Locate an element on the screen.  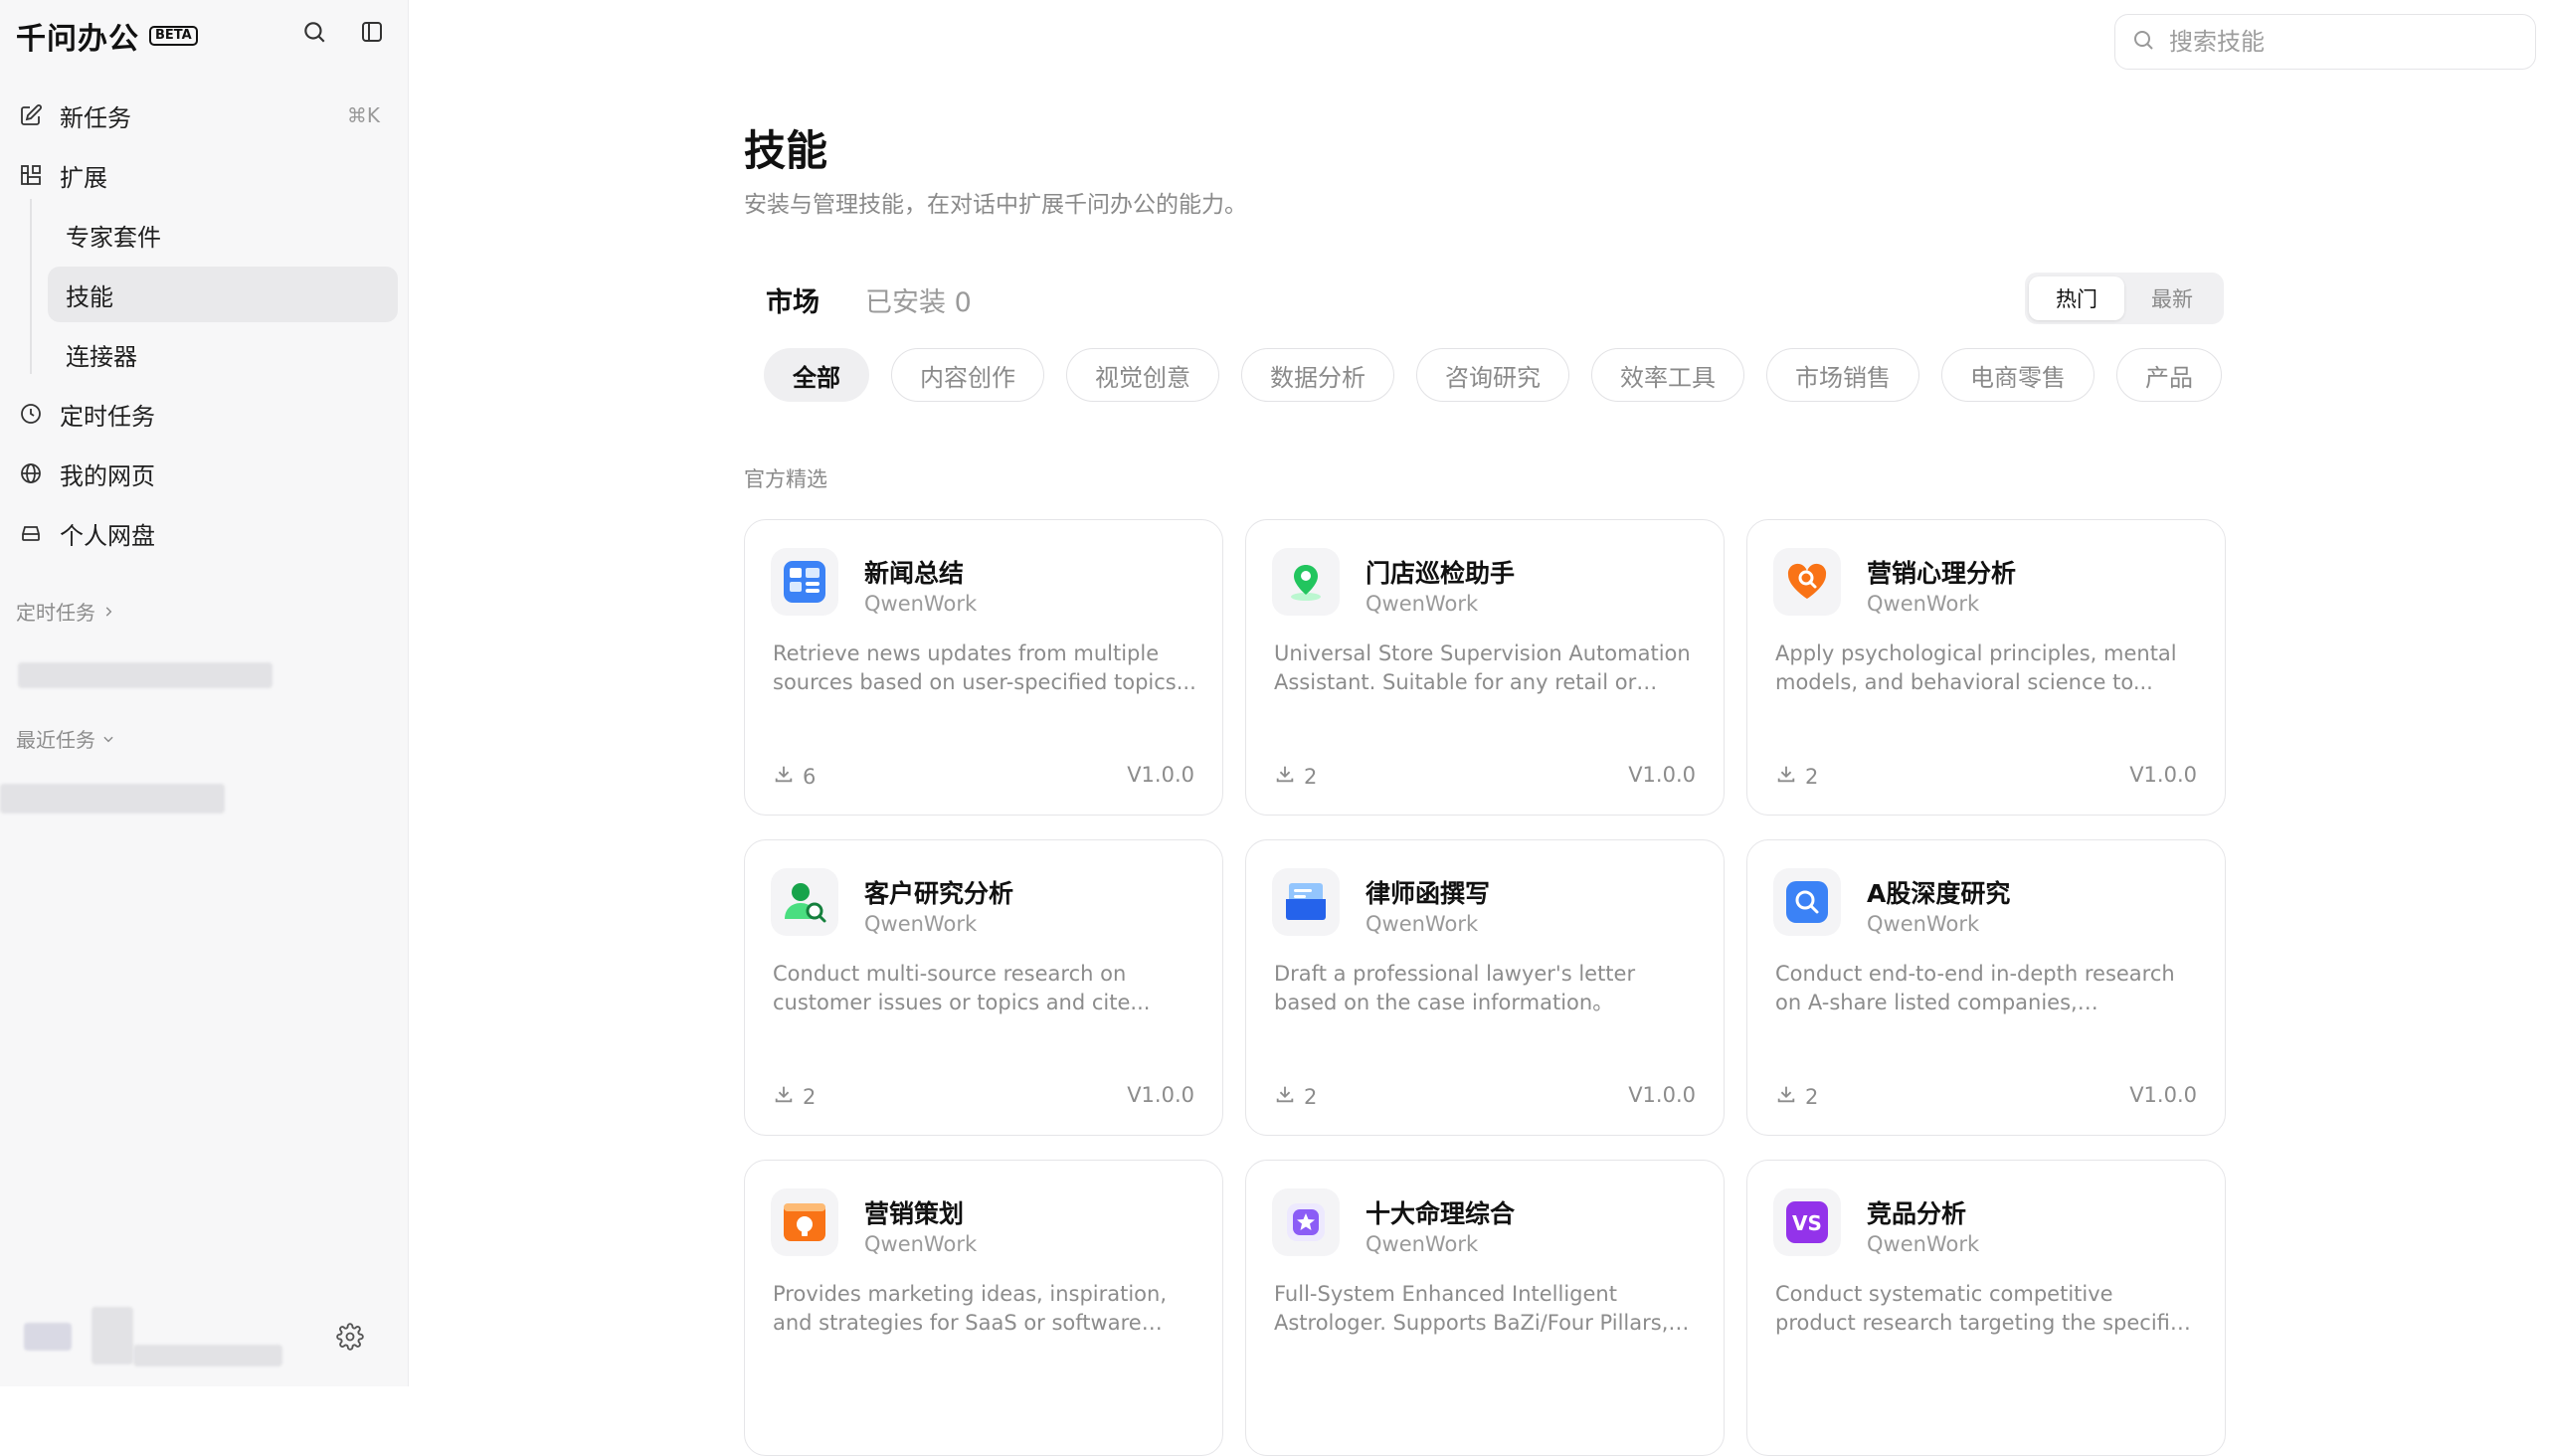
svg-text: VS is located at coordinates (1807, 1223).